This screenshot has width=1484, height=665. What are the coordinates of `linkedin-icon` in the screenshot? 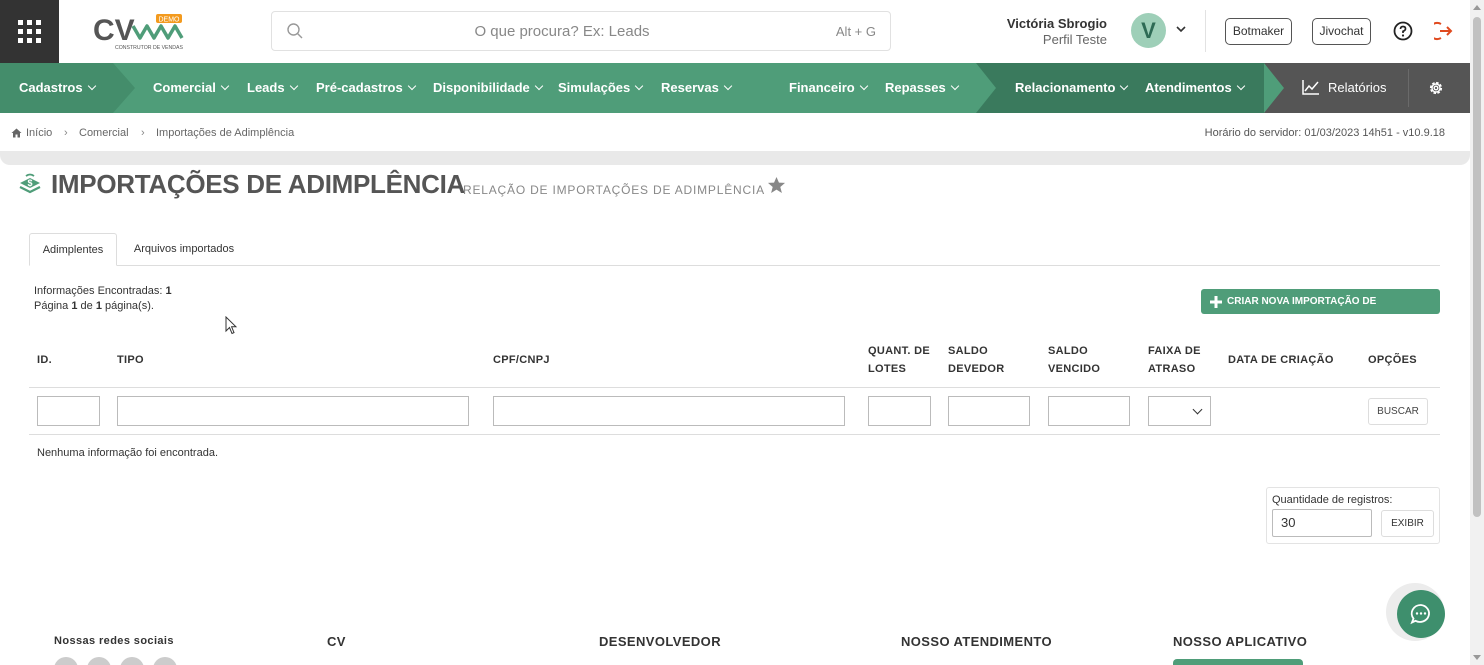 It's located at (132, 661).